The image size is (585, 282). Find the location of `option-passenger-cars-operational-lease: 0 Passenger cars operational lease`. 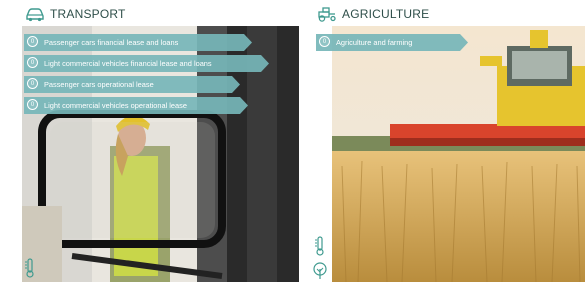

option-passenger-cars-operational-lease: 0 Passenger cars operational lease is located at coordinates (132, 84).